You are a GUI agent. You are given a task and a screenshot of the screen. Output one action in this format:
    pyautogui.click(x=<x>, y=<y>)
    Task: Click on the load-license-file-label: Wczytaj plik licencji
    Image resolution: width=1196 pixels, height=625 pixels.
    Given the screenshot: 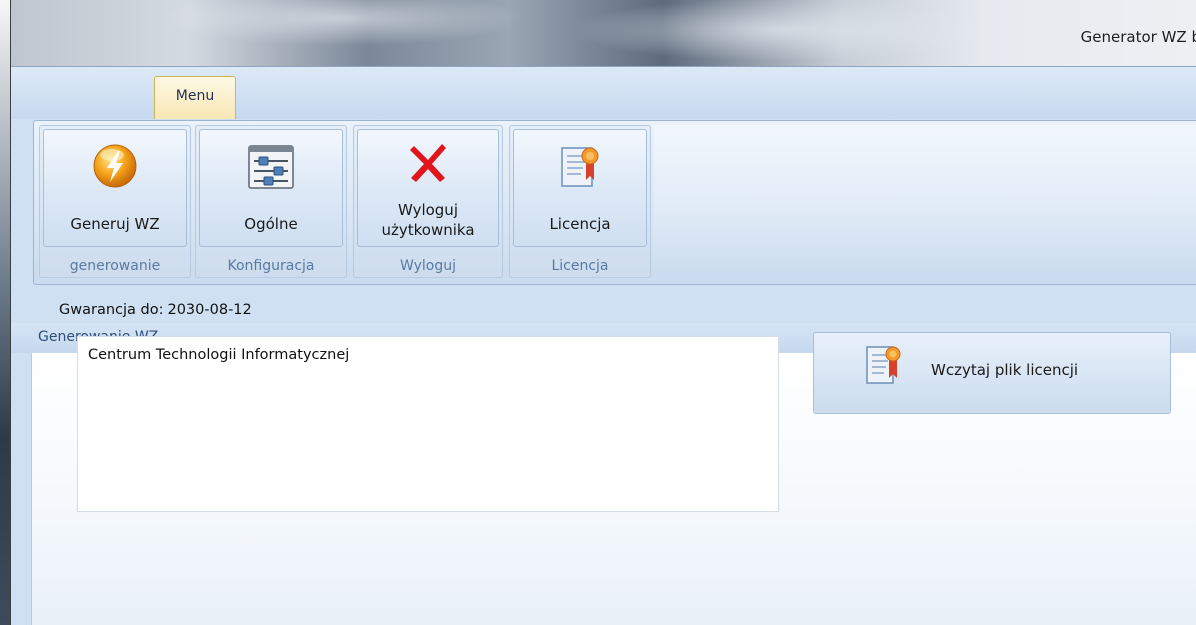 What is the action you would take?
    pyautogui.click(x=1005, y=370)
    